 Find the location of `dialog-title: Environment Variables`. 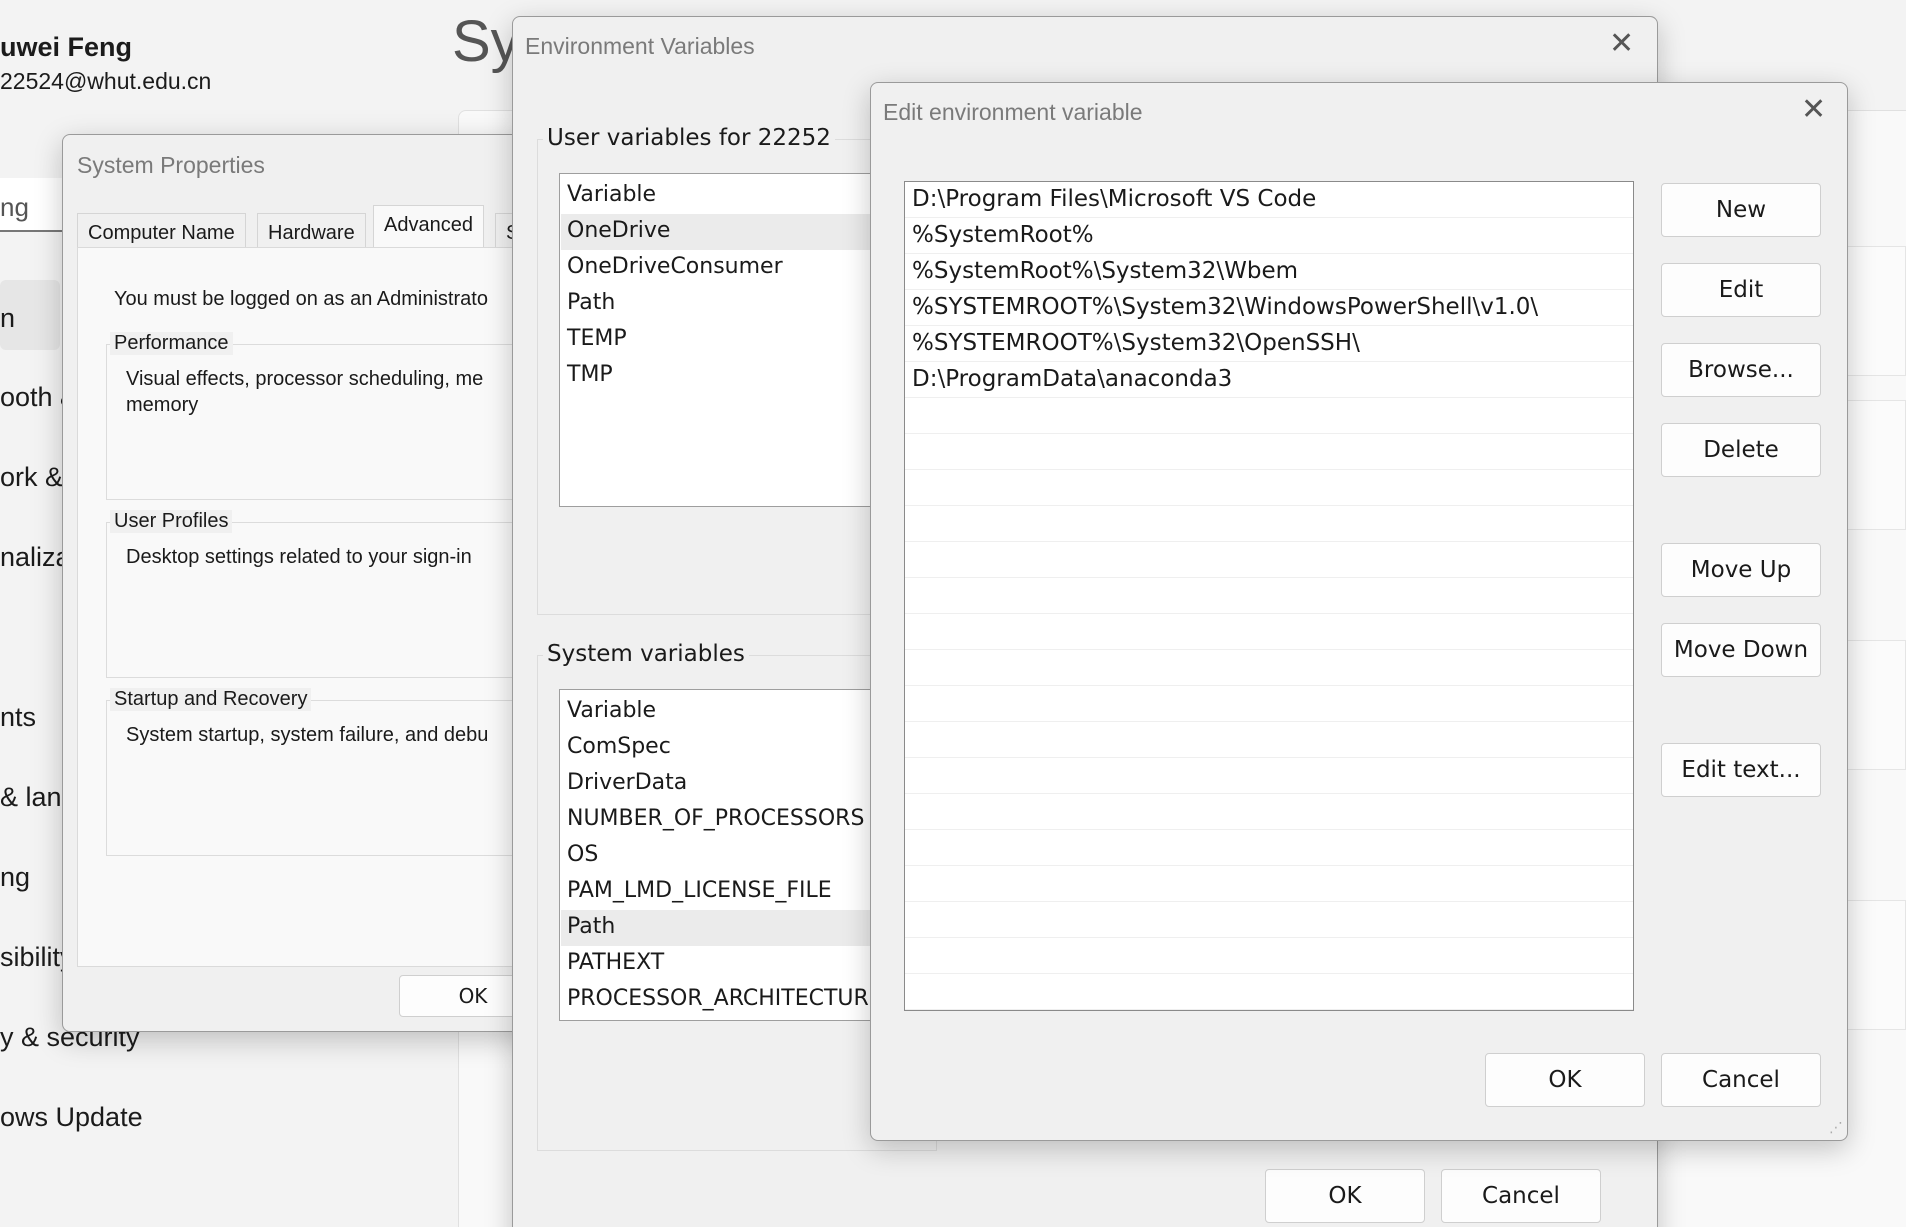

dialog-title: Environment Variables is located at coordinates (640, 46).